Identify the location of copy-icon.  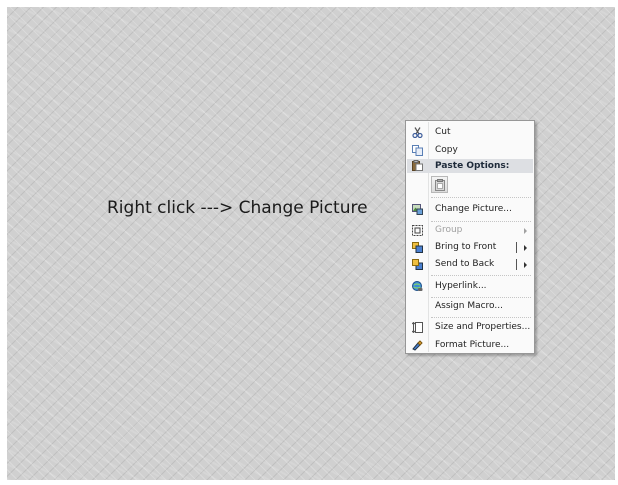
(417, 150).